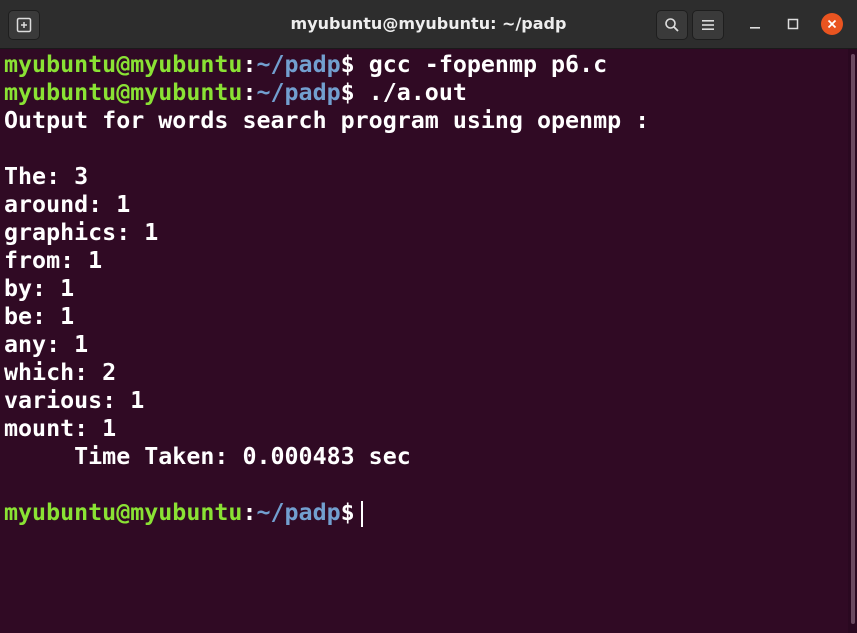 The image size is (857, 633). Describe the element at coordinates (53, 260) in the screenshot. I see `word-count-line: from: 1` at that location.